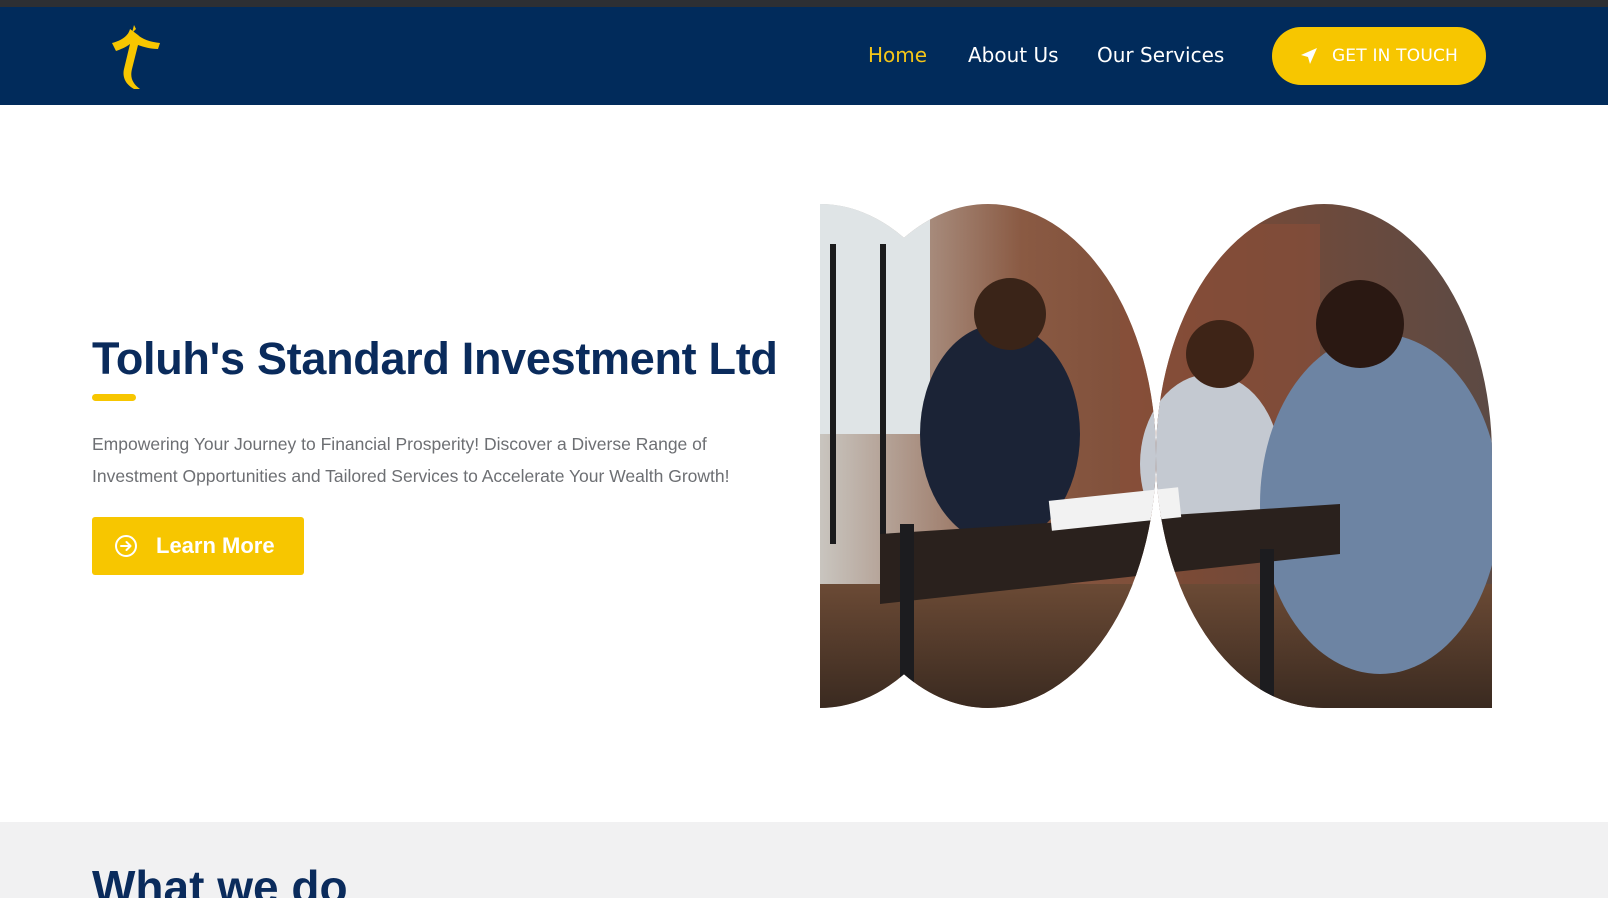 The image size is (1608, 898). I want to click on get-in-touch-label: GET IN TOUCH, so click(1395, 56).